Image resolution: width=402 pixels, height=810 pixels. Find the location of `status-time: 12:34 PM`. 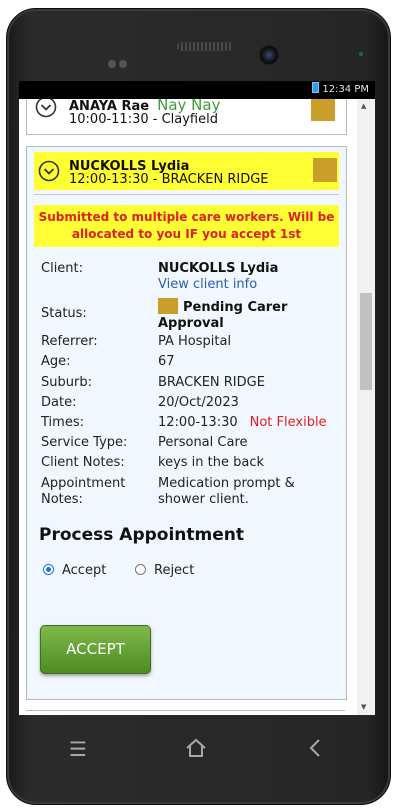

status-time: 12:34 PM is located at coordinates (345, 89).